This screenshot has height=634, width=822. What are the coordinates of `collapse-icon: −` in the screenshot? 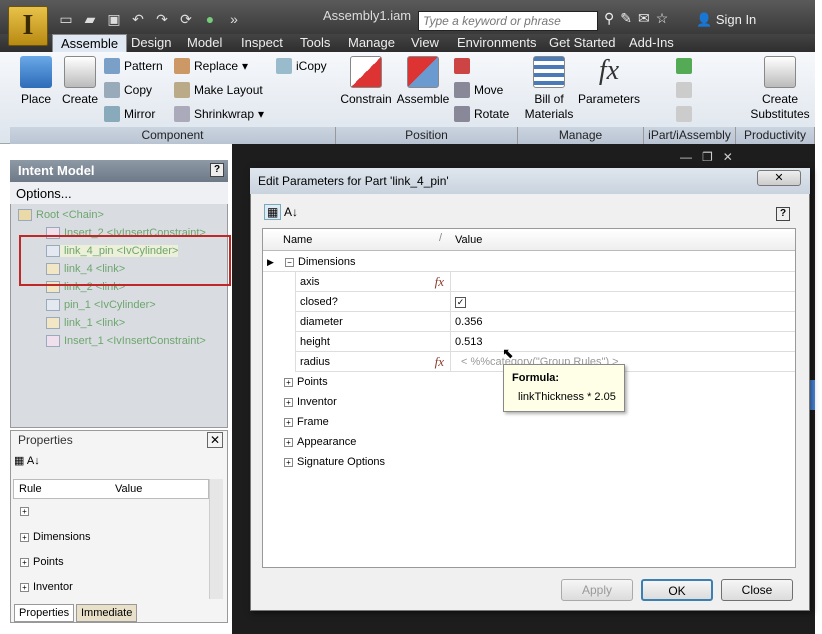 It's located at (289, 262).